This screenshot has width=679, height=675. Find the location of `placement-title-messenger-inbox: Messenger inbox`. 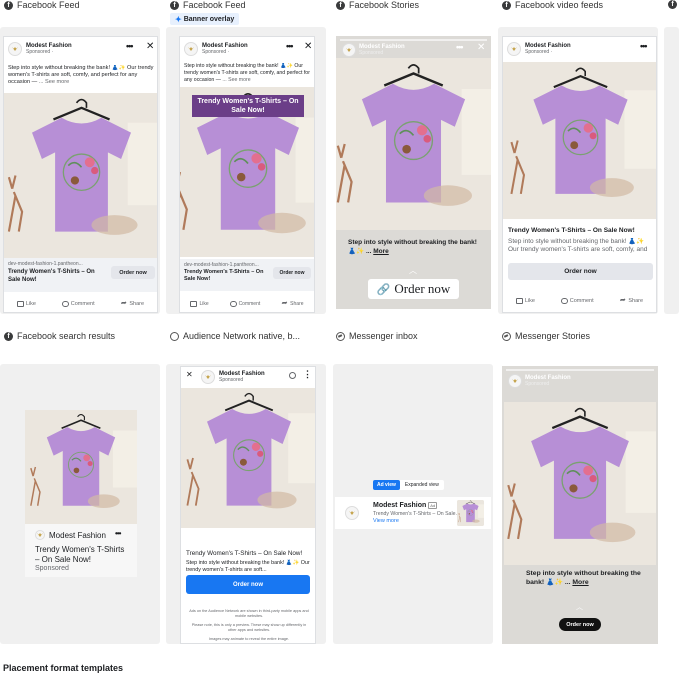

placement-title-messenger-inbox: Messenger inbox is located at coordinates (416, 336).